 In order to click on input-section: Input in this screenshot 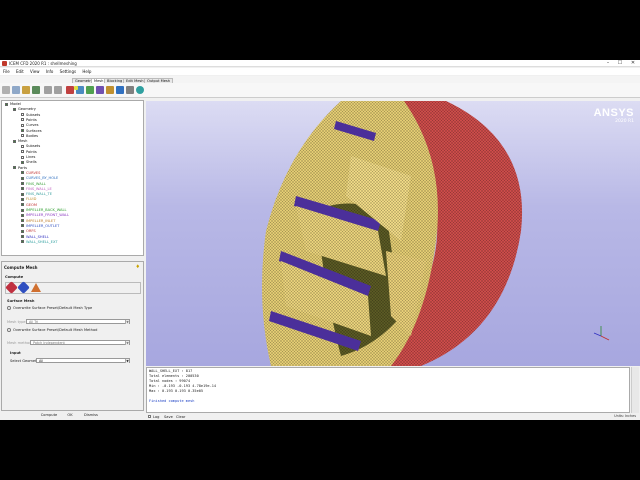, I will do `click(15, 353)`.